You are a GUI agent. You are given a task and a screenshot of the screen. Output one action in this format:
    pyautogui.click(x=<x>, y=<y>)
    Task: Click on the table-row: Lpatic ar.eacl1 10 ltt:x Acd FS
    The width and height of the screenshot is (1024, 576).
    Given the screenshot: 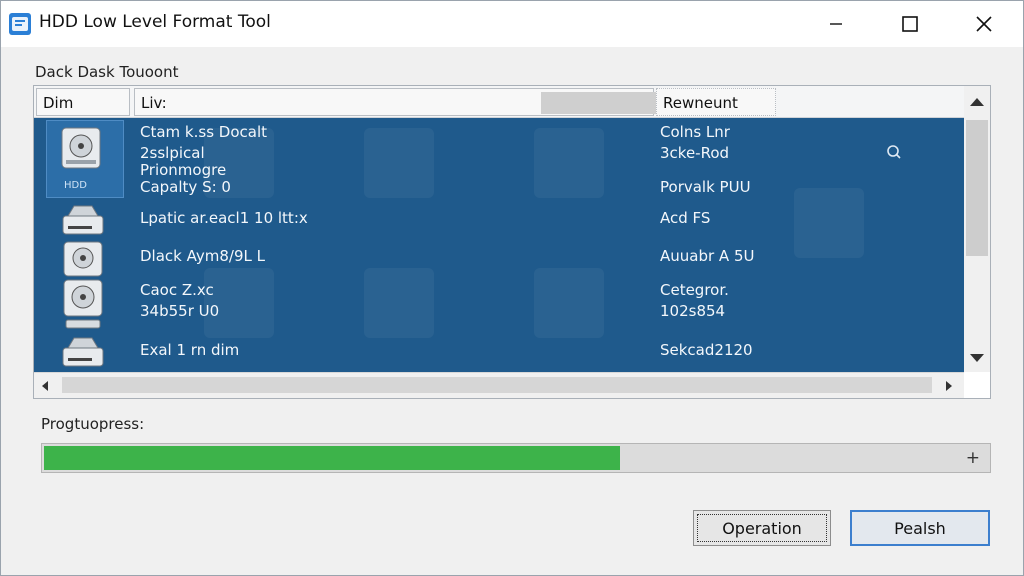 What is the action you would take?
    pyautogui.click(x=499, y=219)
    